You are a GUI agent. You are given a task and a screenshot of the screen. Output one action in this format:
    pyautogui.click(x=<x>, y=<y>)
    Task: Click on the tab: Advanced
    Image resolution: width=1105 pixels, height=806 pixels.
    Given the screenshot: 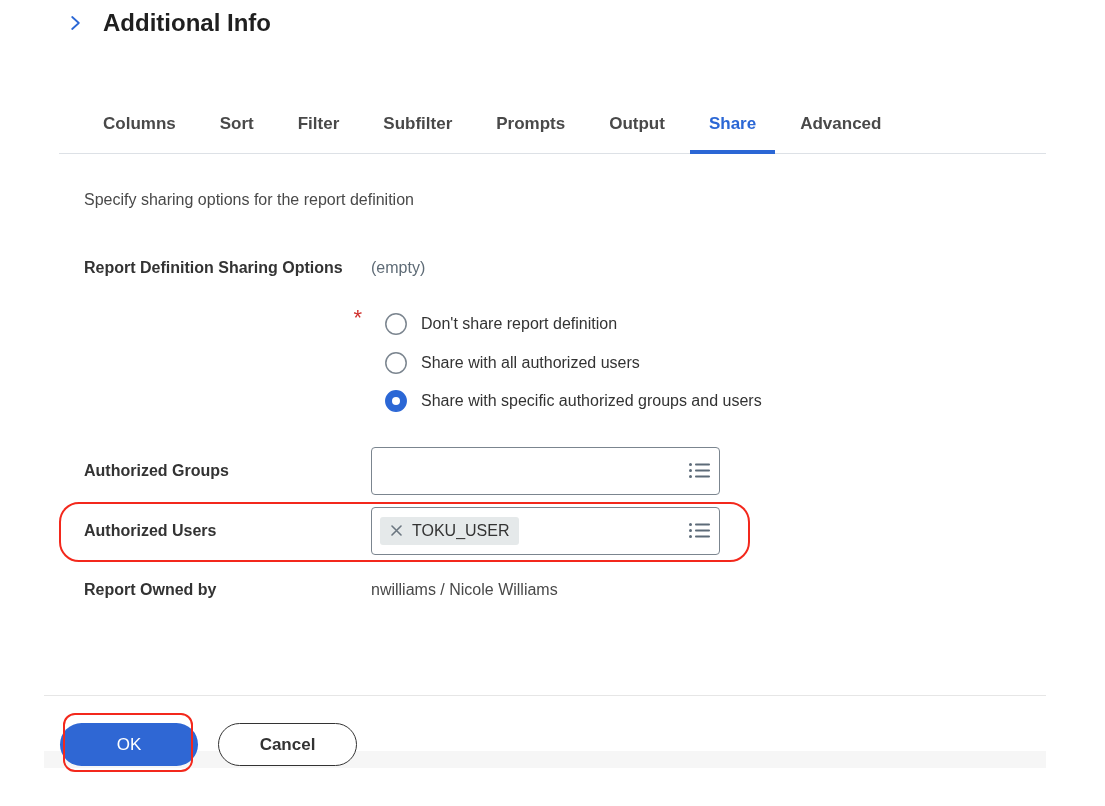 What is the action you would take?
    pyautogui.click(x=841, y=125)
    